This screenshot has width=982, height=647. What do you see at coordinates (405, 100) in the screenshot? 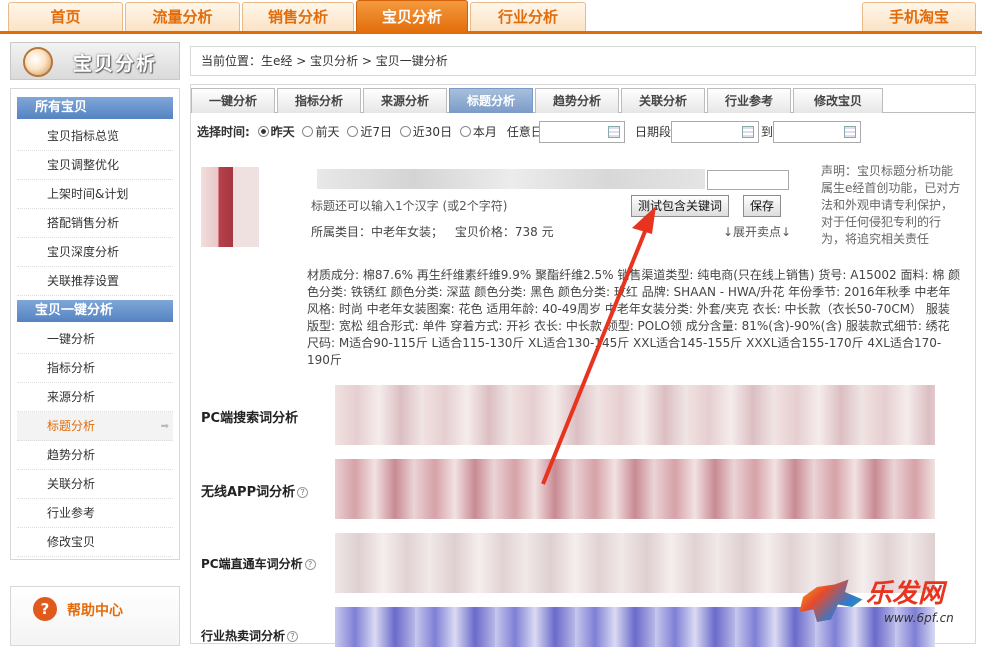
I see `subtab-source: 来源分析` at bounding box center [405, 100].